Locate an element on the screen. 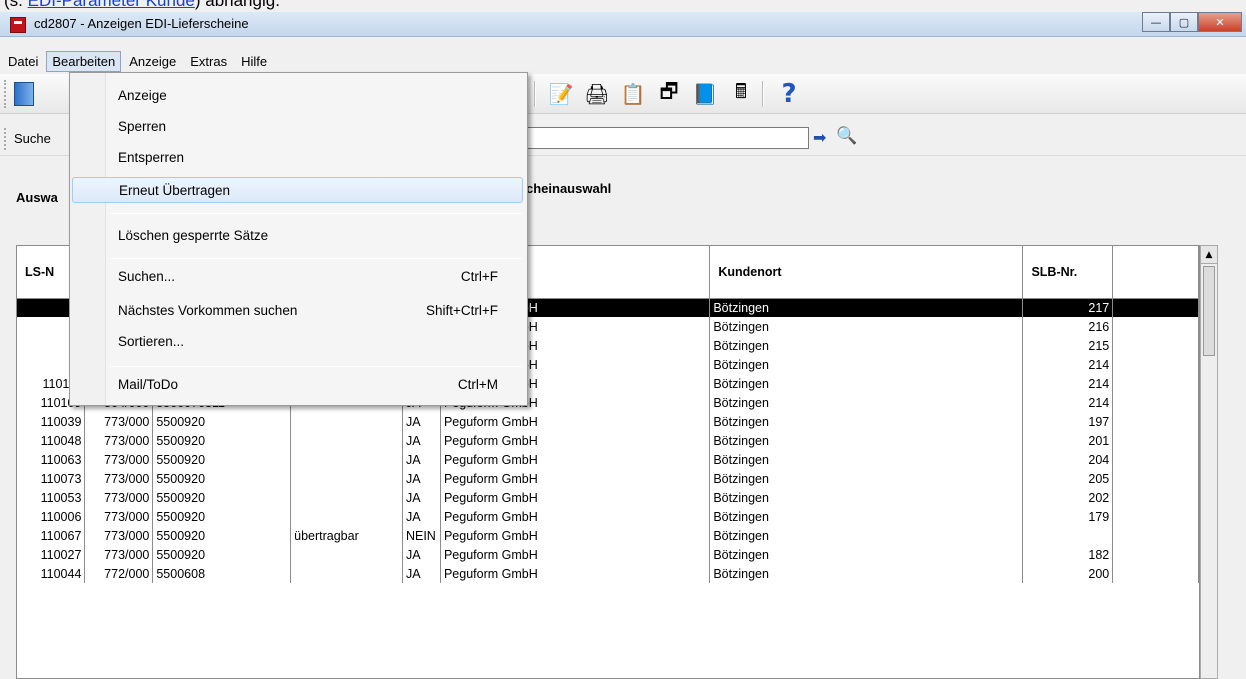  search-input is located at coordinates (657, 138).